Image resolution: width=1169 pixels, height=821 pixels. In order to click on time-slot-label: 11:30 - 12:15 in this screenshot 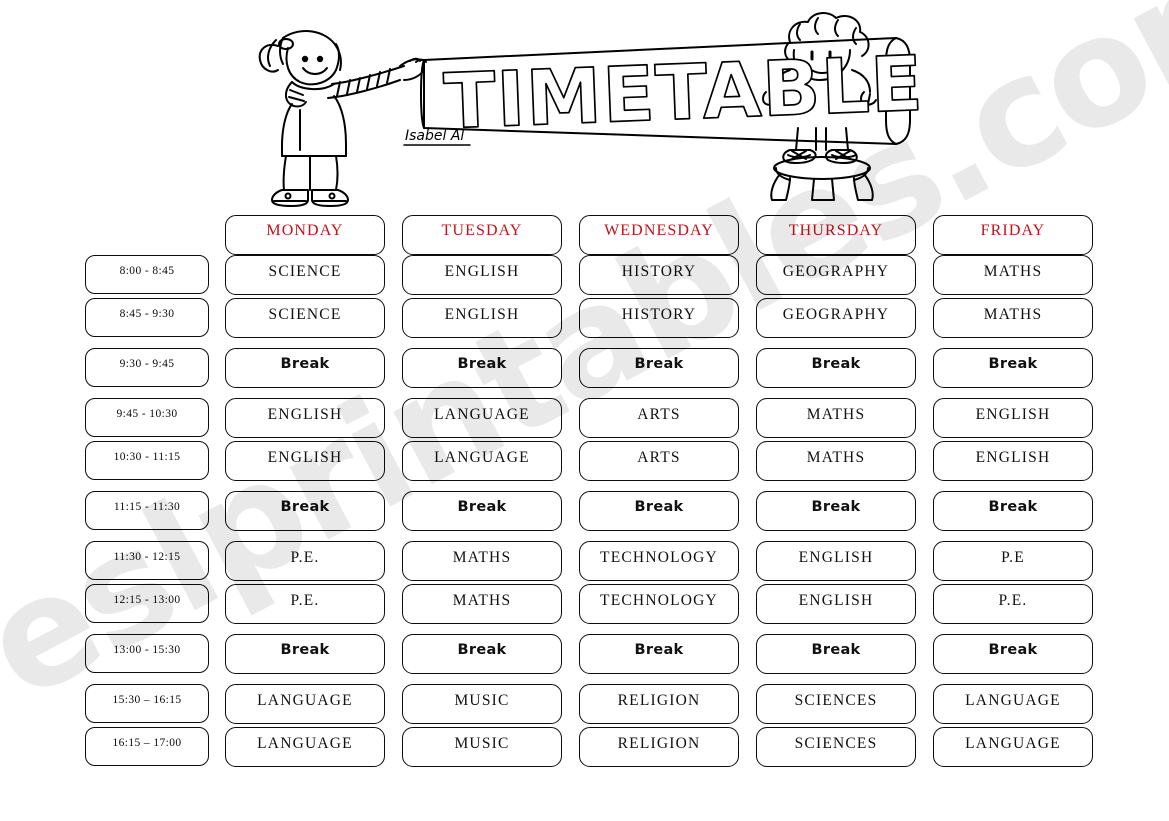, I will do `click(147, 557)`.